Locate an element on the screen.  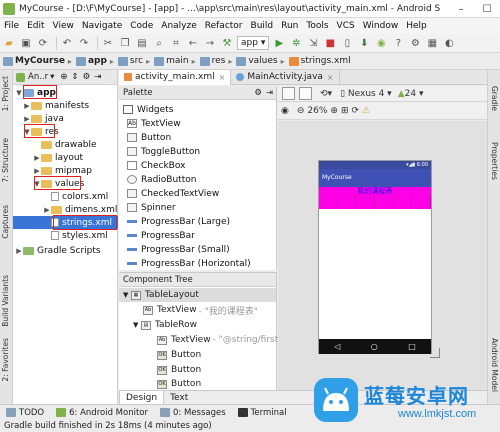
sync-icon: ⟳ is located at coordinates (43, 43).